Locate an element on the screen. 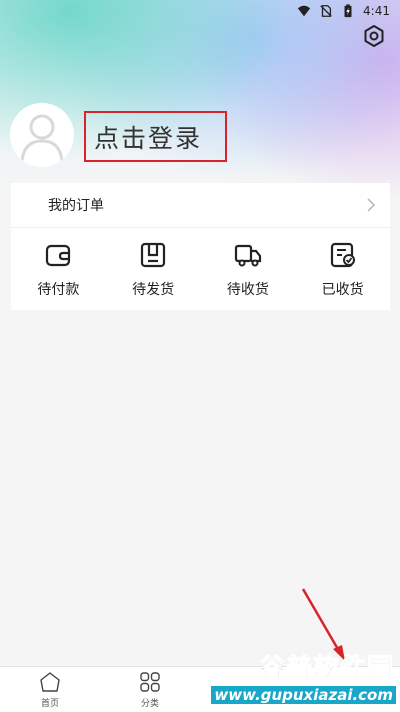 This screenshot has width=400, height=712. order-status-row: 待付款 待发货 待收货 已收货 is located at coordinates (200, 269).